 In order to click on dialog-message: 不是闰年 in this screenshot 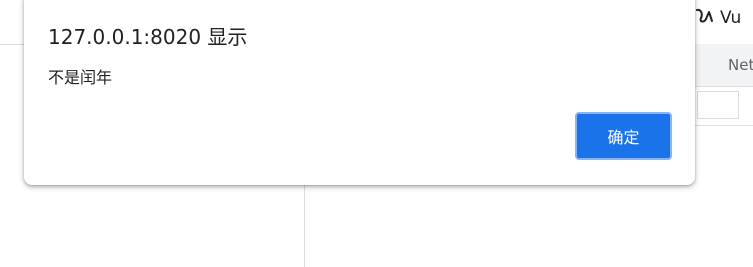, I will do `click(80, 77)`.